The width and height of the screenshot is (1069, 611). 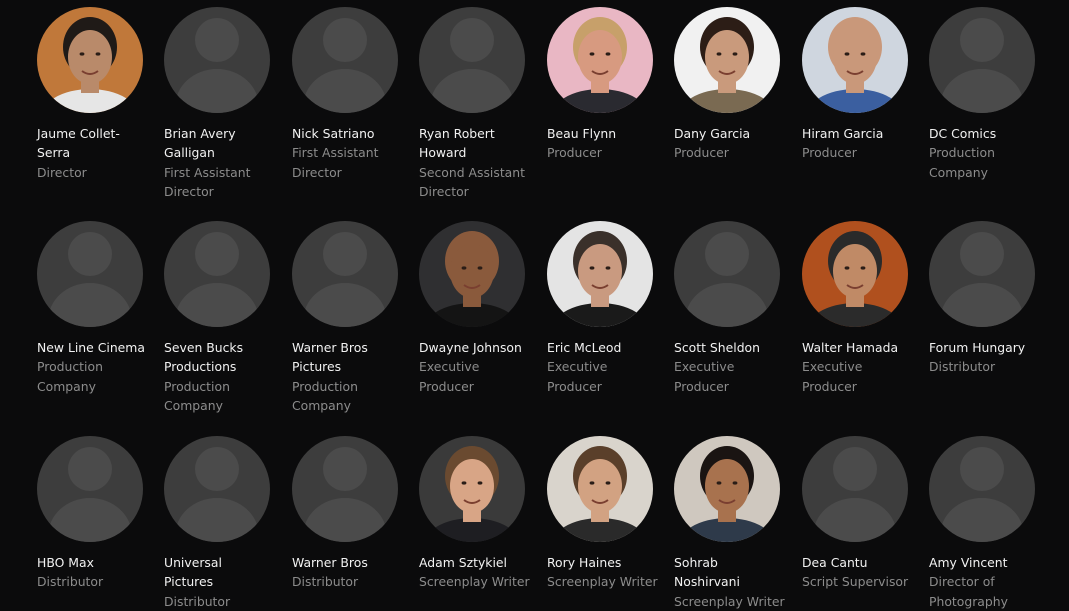 What do you see at coordinates (608, 143) in the screenshot?
I see `credit-meta: Beau Flynn Producer` at bounding box center [608, 143].